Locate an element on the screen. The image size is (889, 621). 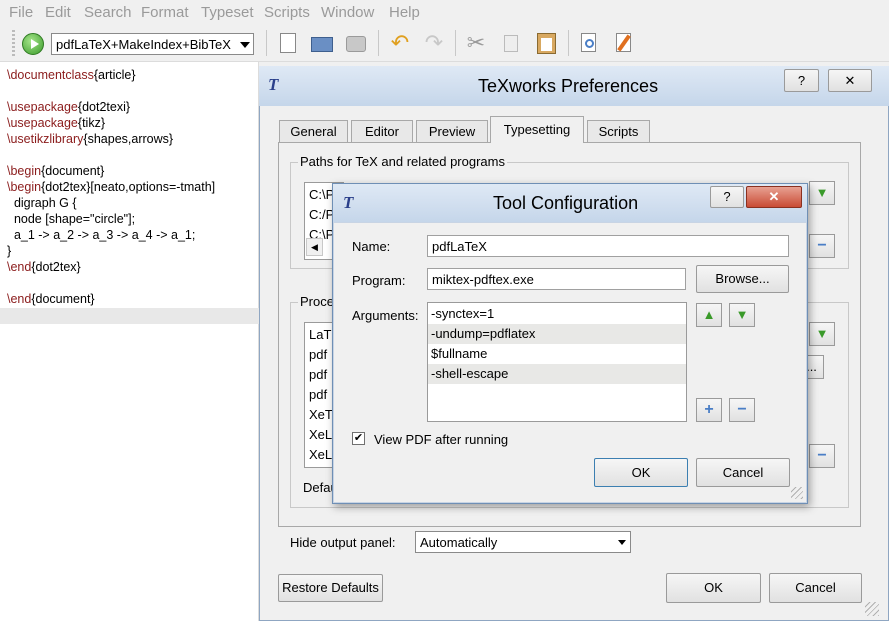
remove-path-button: − is located at coordinates (822, 246).